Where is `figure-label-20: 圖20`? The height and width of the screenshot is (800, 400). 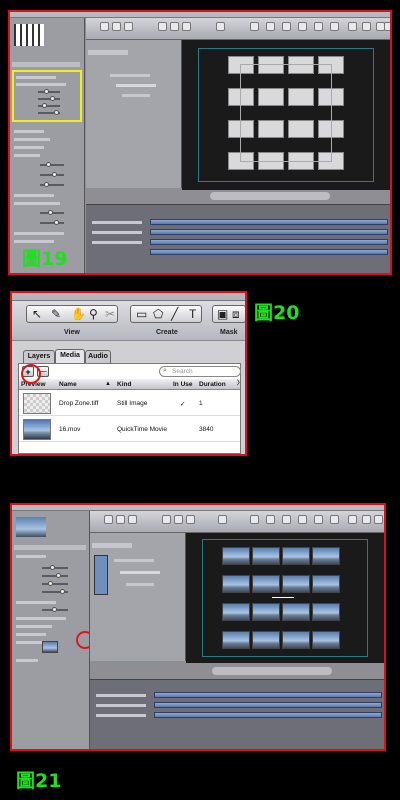
figure-label-20: 圖20 is located at coordinates (277, 313).